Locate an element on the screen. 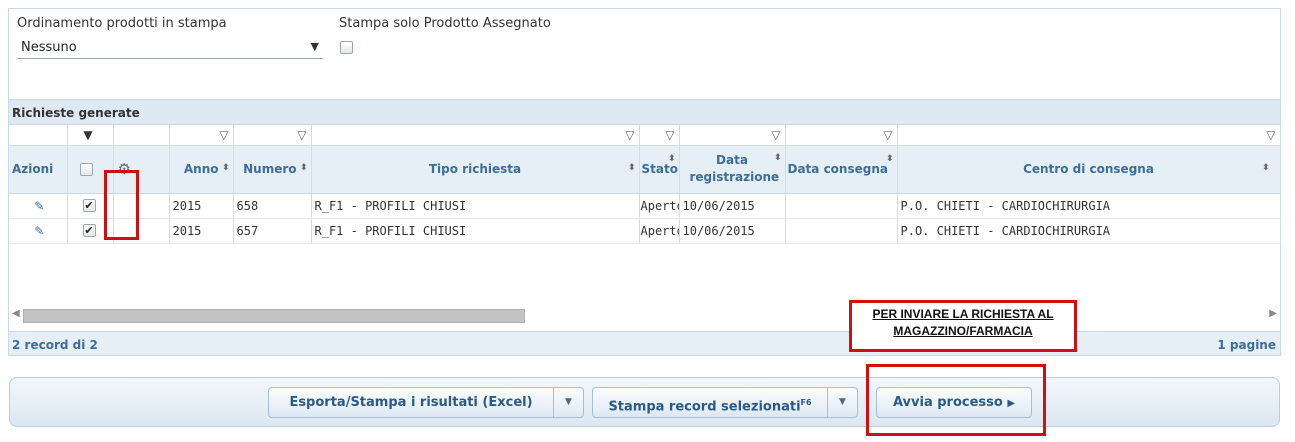 This screenshot has height=442, width=1295. col-anno-label: Anno is located at coordinates (201, 169).